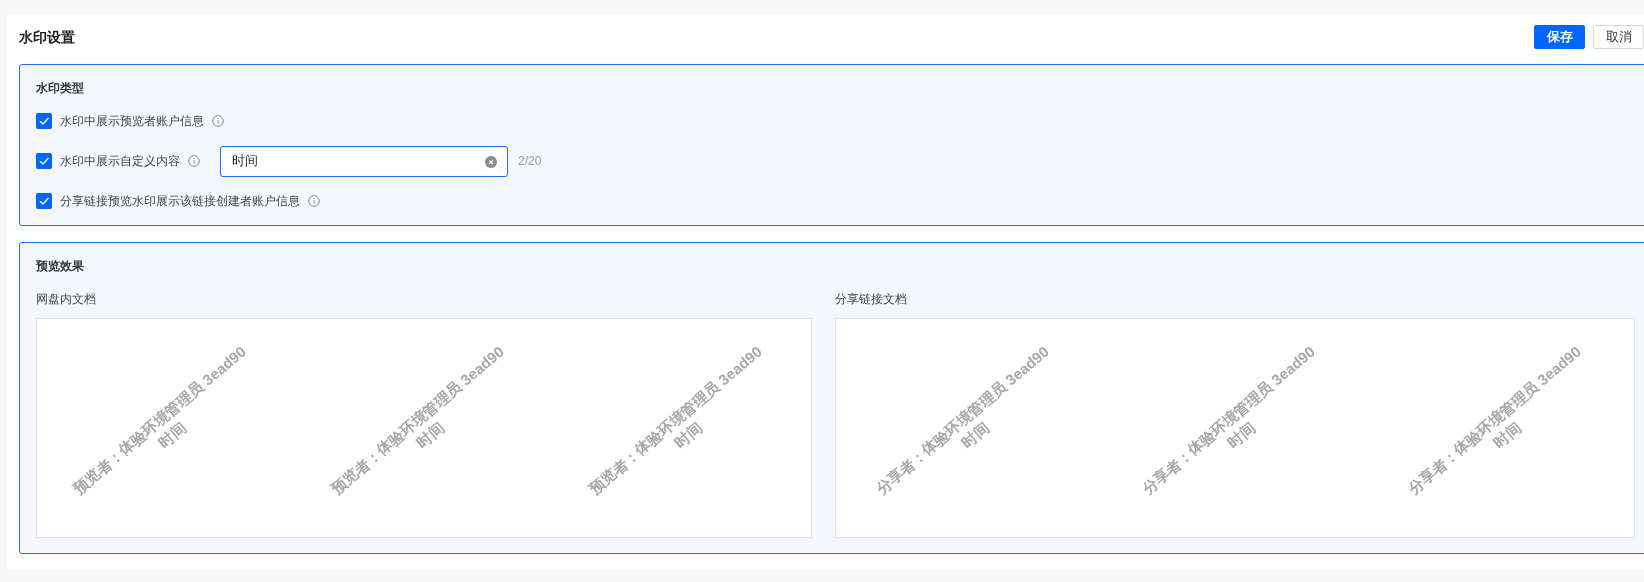 This screenshot has width=1644, height=582. I want to click on save-button: 保存, so click(1559, 37).